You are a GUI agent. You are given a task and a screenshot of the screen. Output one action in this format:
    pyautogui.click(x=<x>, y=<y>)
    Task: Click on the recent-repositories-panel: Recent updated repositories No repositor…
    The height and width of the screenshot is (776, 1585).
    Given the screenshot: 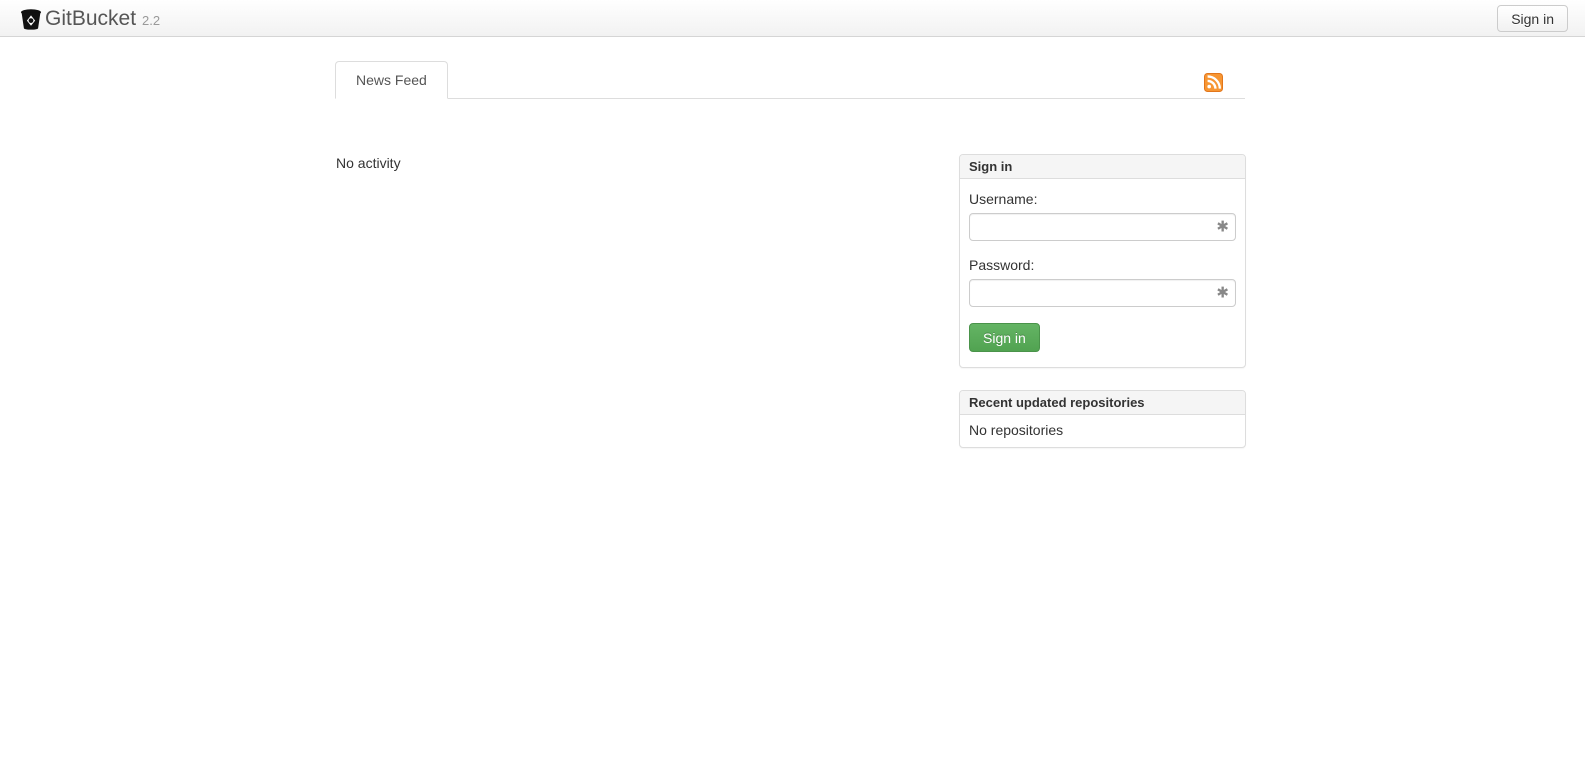 What is the action you would take?
    pyautogui.click(x=1102, y=419)
    